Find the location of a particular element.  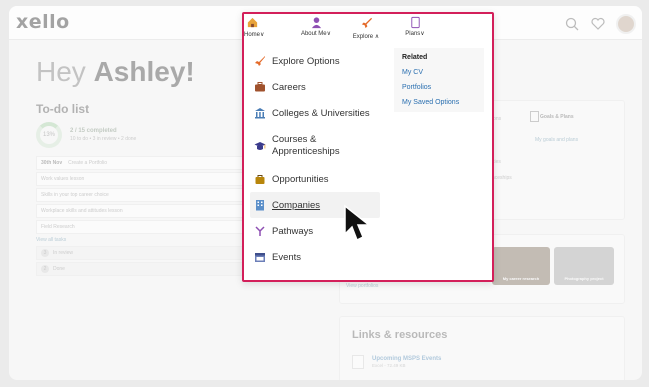

related-link-my-cv: My CV is located at coordinates (439, 72).